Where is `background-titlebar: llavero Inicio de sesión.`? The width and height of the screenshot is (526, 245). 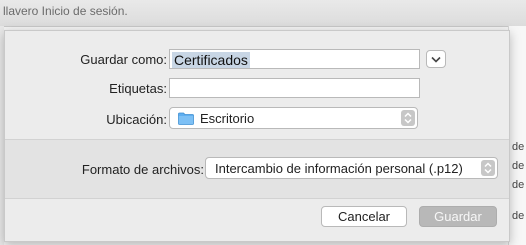 background-titlebar: llavero Inicio de sesión. is located at coordinates (263, 13).